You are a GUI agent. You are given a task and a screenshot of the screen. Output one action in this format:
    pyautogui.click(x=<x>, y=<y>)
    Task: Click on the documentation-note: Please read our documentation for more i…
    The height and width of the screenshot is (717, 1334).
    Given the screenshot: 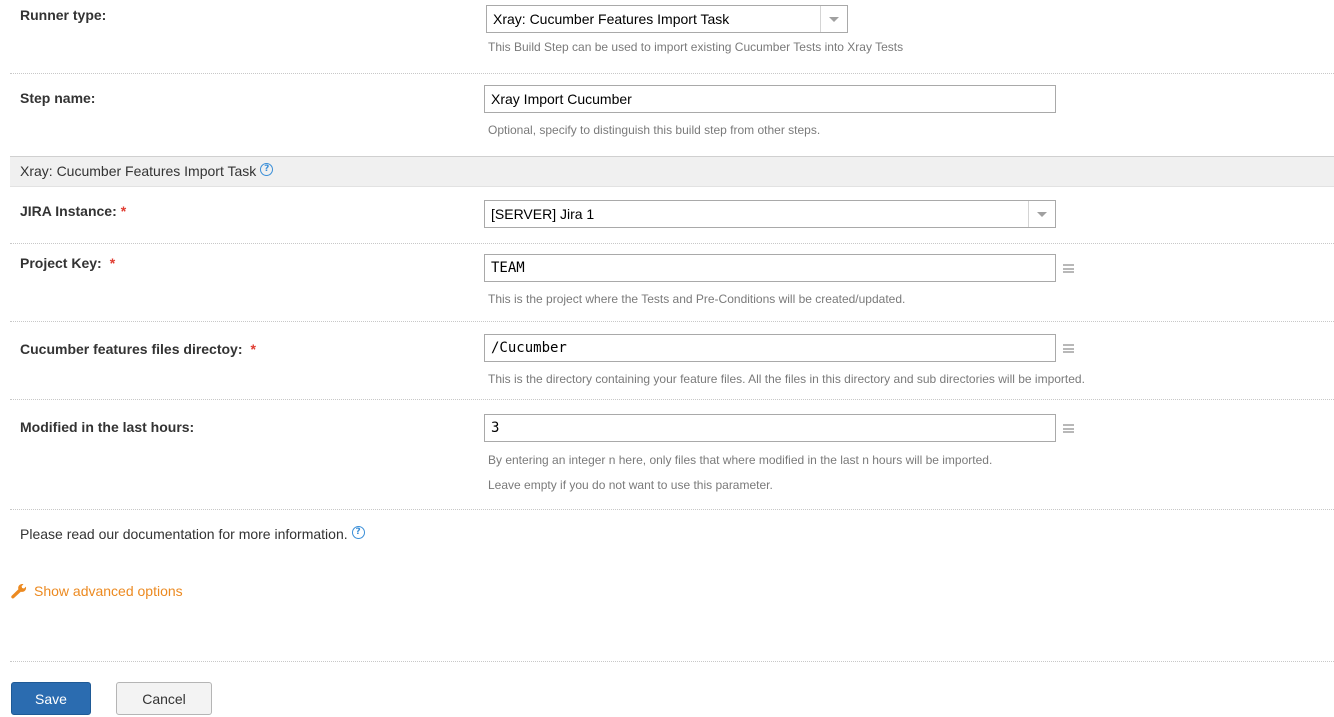 What is the action you would take?
    pyautogui.click(x=192, y=534)
    